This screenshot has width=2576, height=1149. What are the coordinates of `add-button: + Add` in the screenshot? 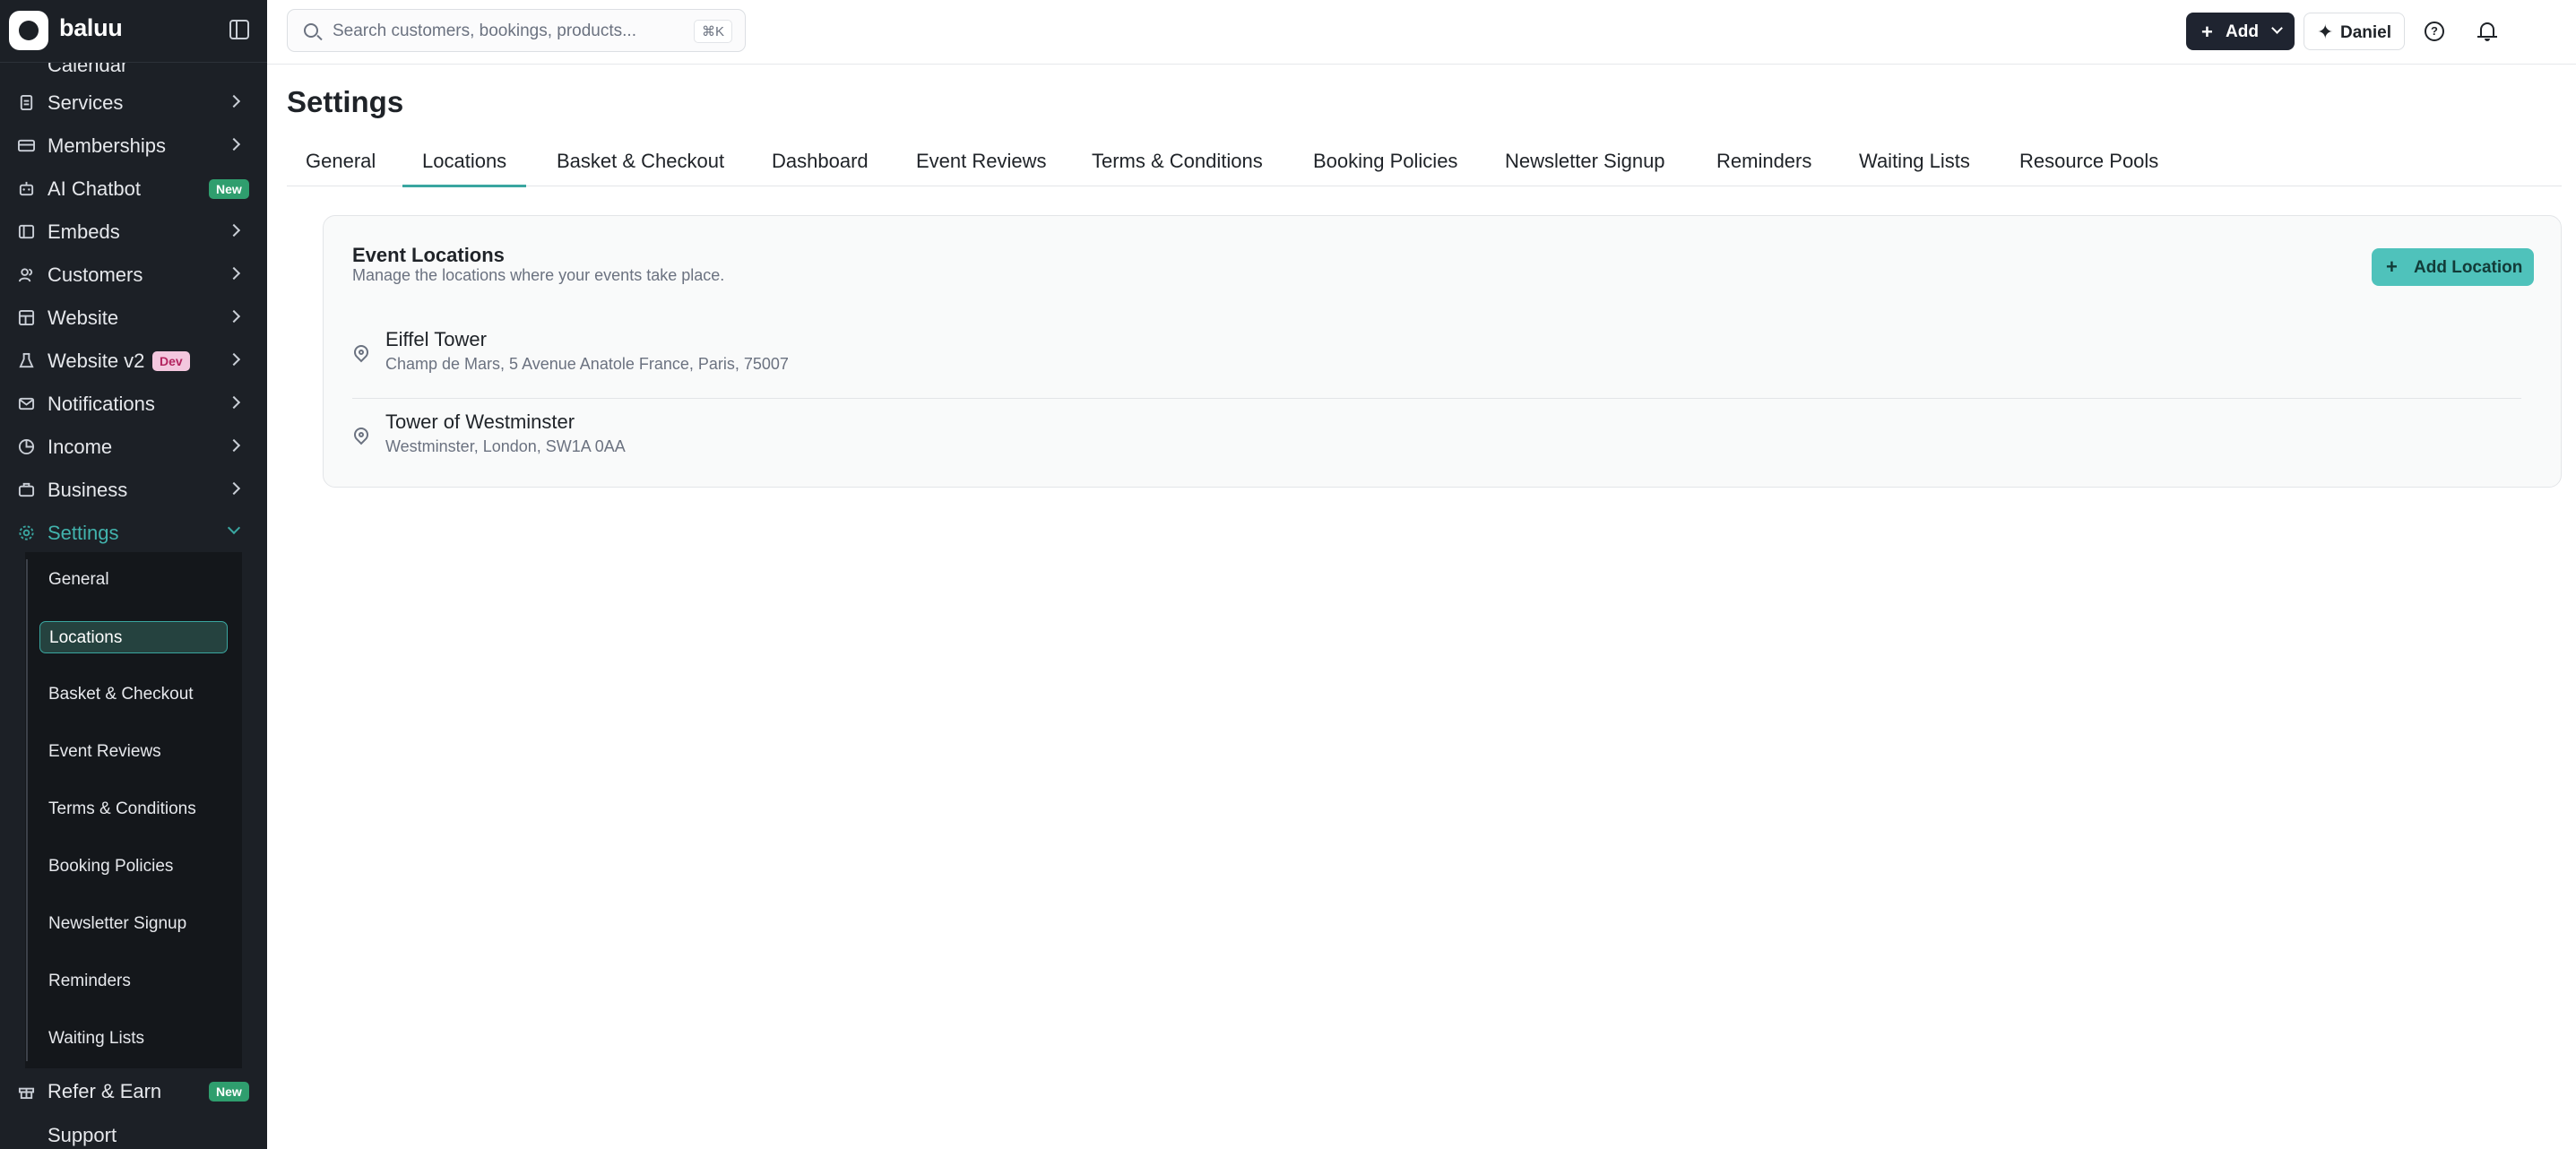 It's located at (2240, 32).